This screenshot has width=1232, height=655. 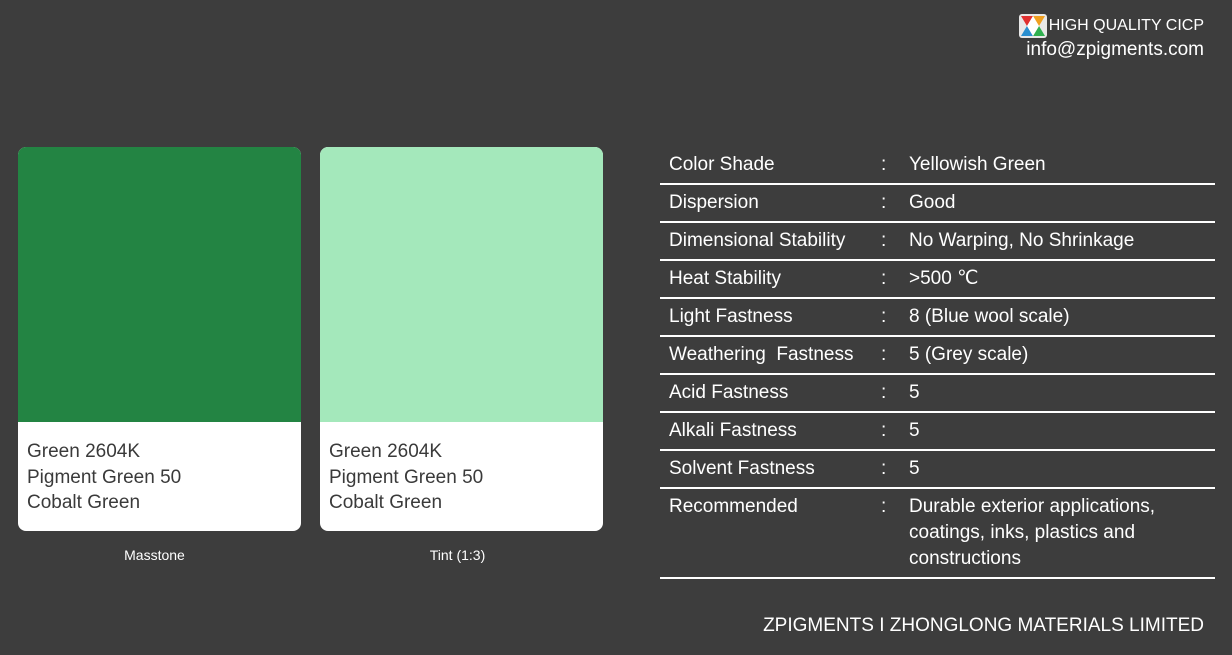 I want to click on spec-value: >500 ℃, so click(x=944, y=278).